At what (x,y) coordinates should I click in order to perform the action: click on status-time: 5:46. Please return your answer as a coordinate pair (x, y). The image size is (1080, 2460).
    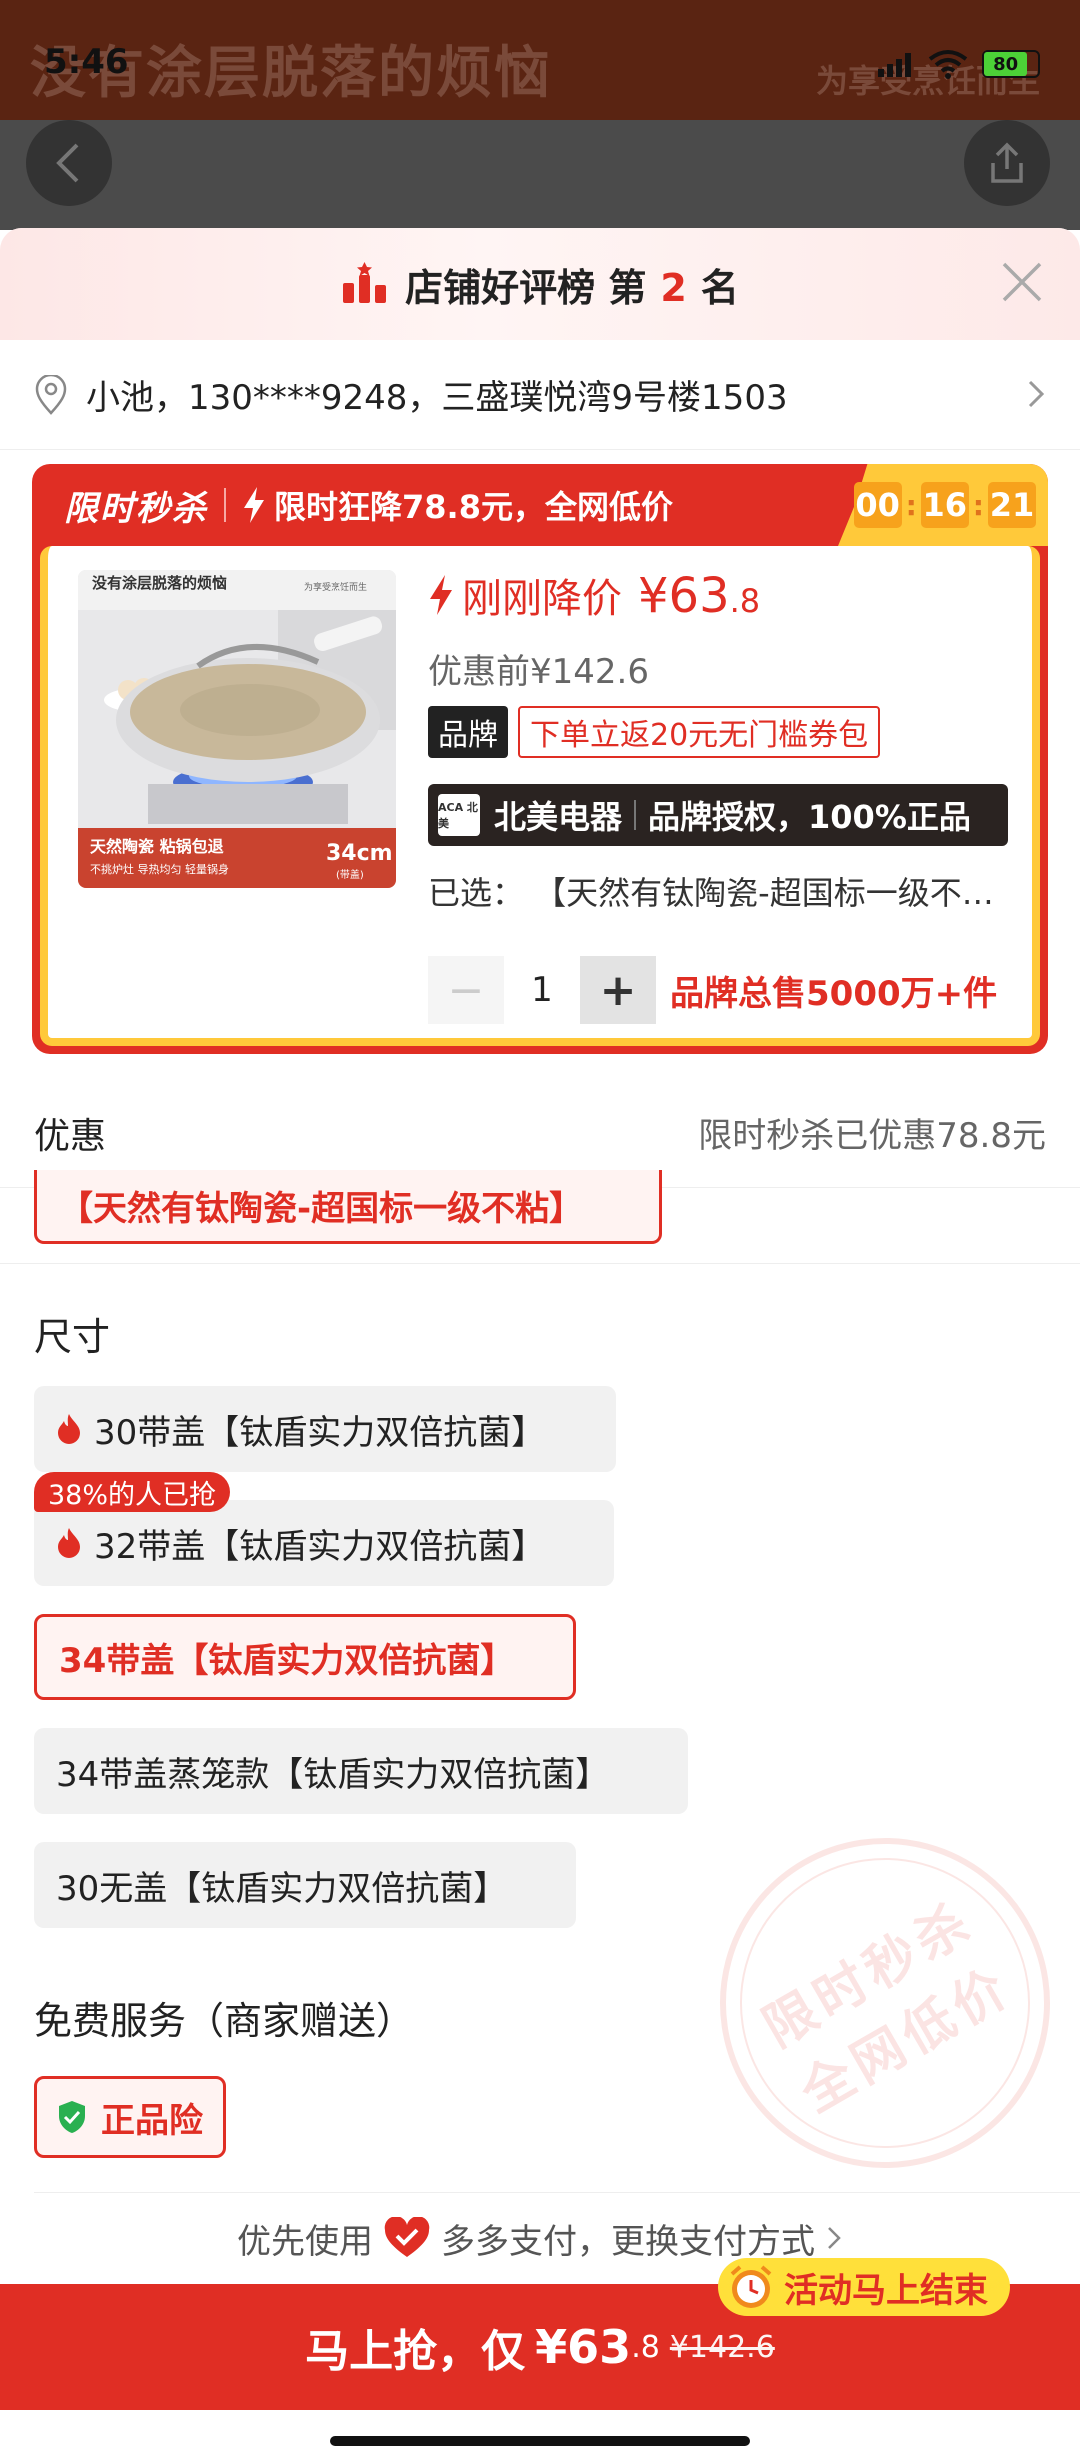
    Looking at the image, I should click on (86, 62).